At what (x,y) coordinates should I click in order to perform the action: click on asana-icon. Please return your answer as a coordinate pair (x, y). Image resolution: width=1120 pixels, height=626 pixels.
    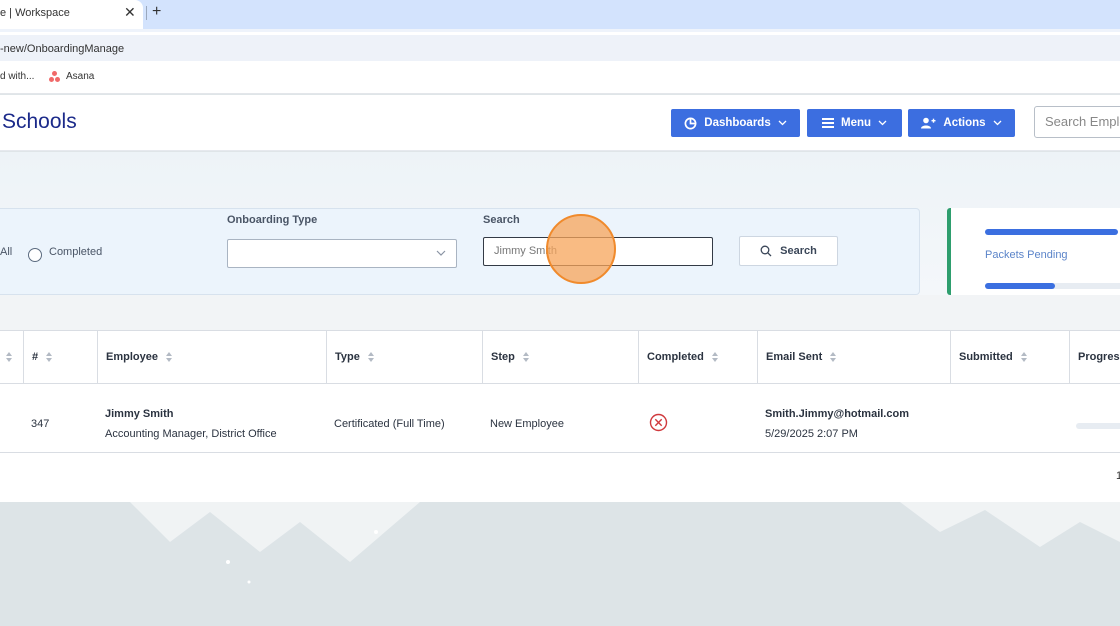
    Looking at the image, I should click on (55, 77).